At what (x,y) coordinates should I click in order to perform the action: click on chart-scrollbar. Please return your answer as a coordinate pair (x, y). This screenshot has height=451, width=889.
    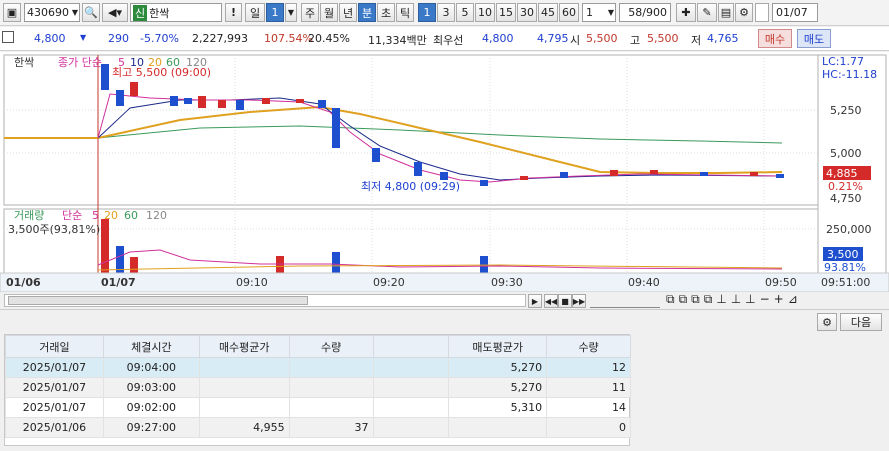
    Looking at the image, I should click on (265, 300).